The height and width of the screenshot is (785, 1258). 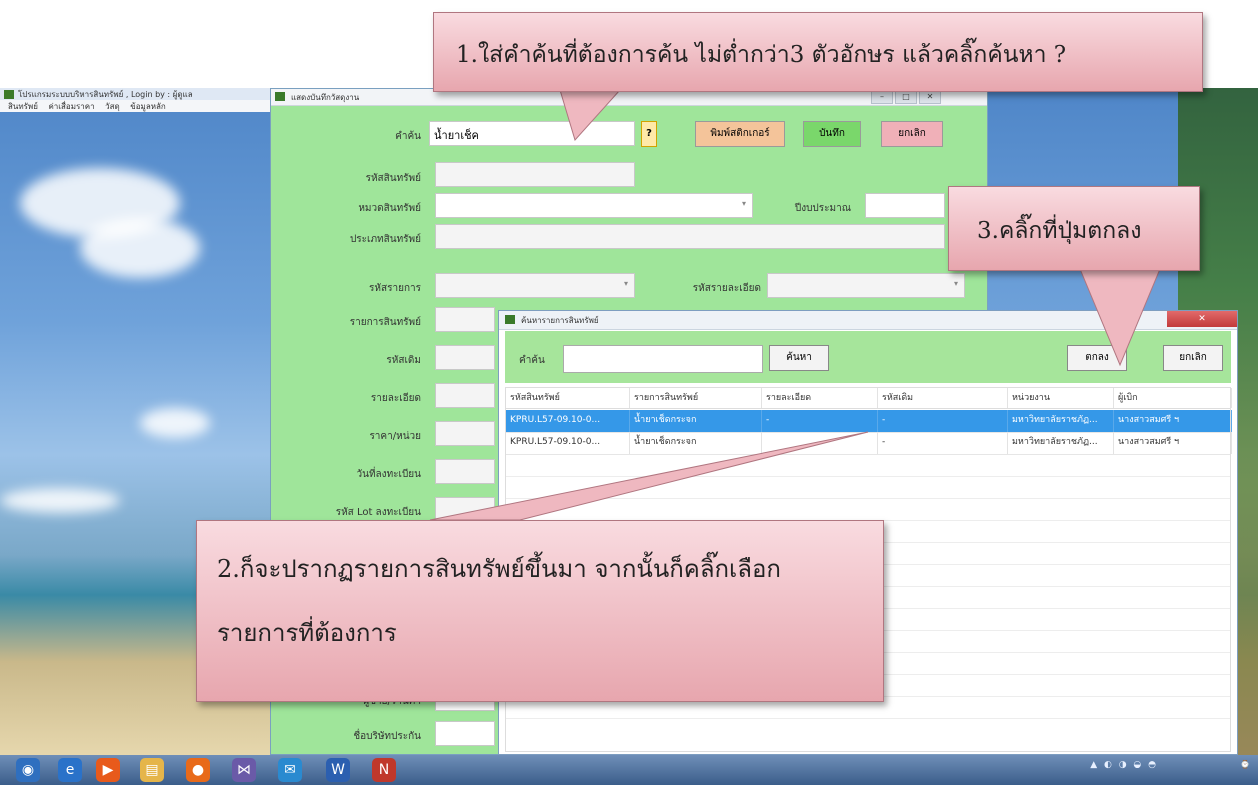 What do you see at coordinates (649, 134) in the screenshot?
I see `search-button: ?` at bounding box center [649, 134].